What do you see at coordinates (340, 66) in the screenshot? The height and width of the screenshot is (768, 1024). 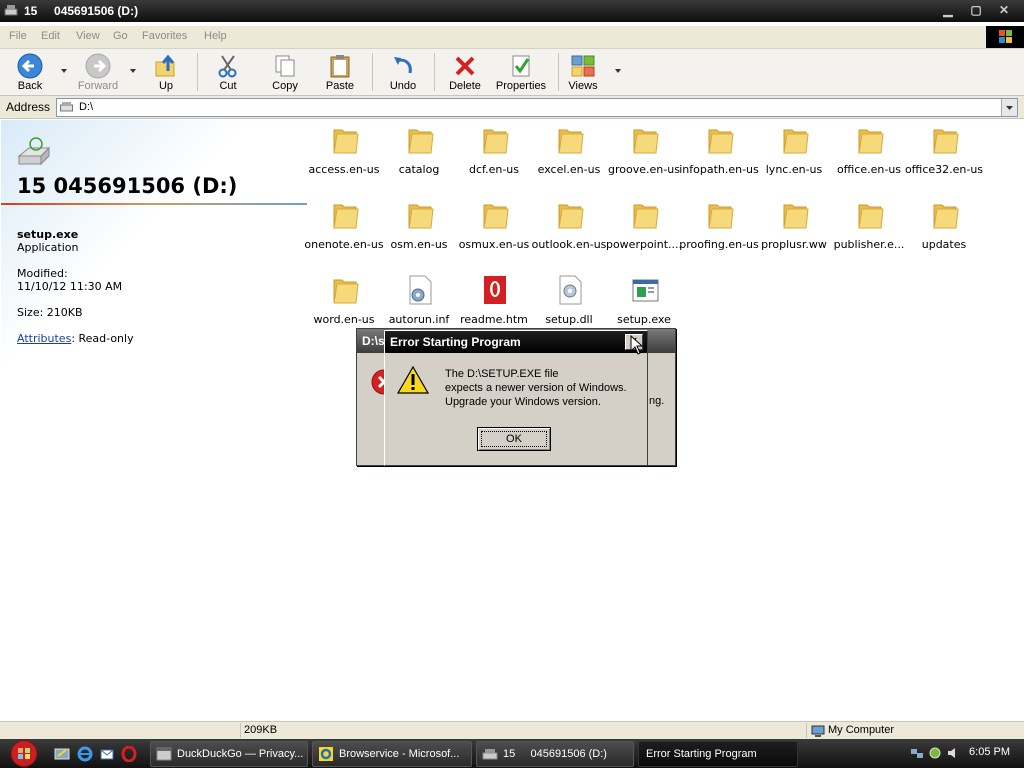 I see `clipboard-icon` at bounding box center [340, 66].